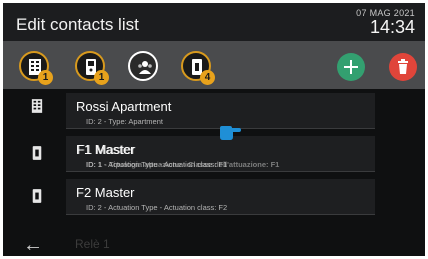  I want to click on list-item: Rossi Apartment ID: 2 - Type: Apartment, so click(220, 111).